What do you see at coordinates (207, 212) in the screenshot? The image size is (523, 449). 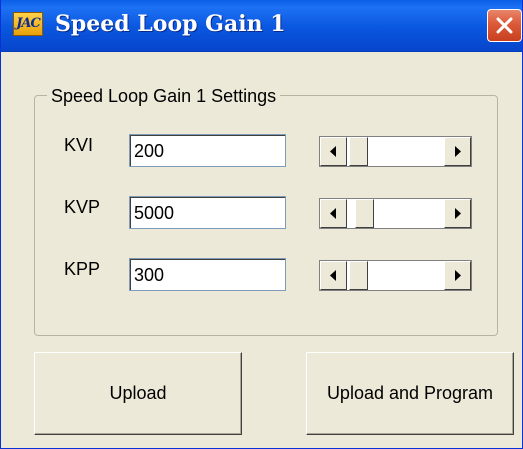 I see `kvp-field: 5000` at bounding box center [207, 212].